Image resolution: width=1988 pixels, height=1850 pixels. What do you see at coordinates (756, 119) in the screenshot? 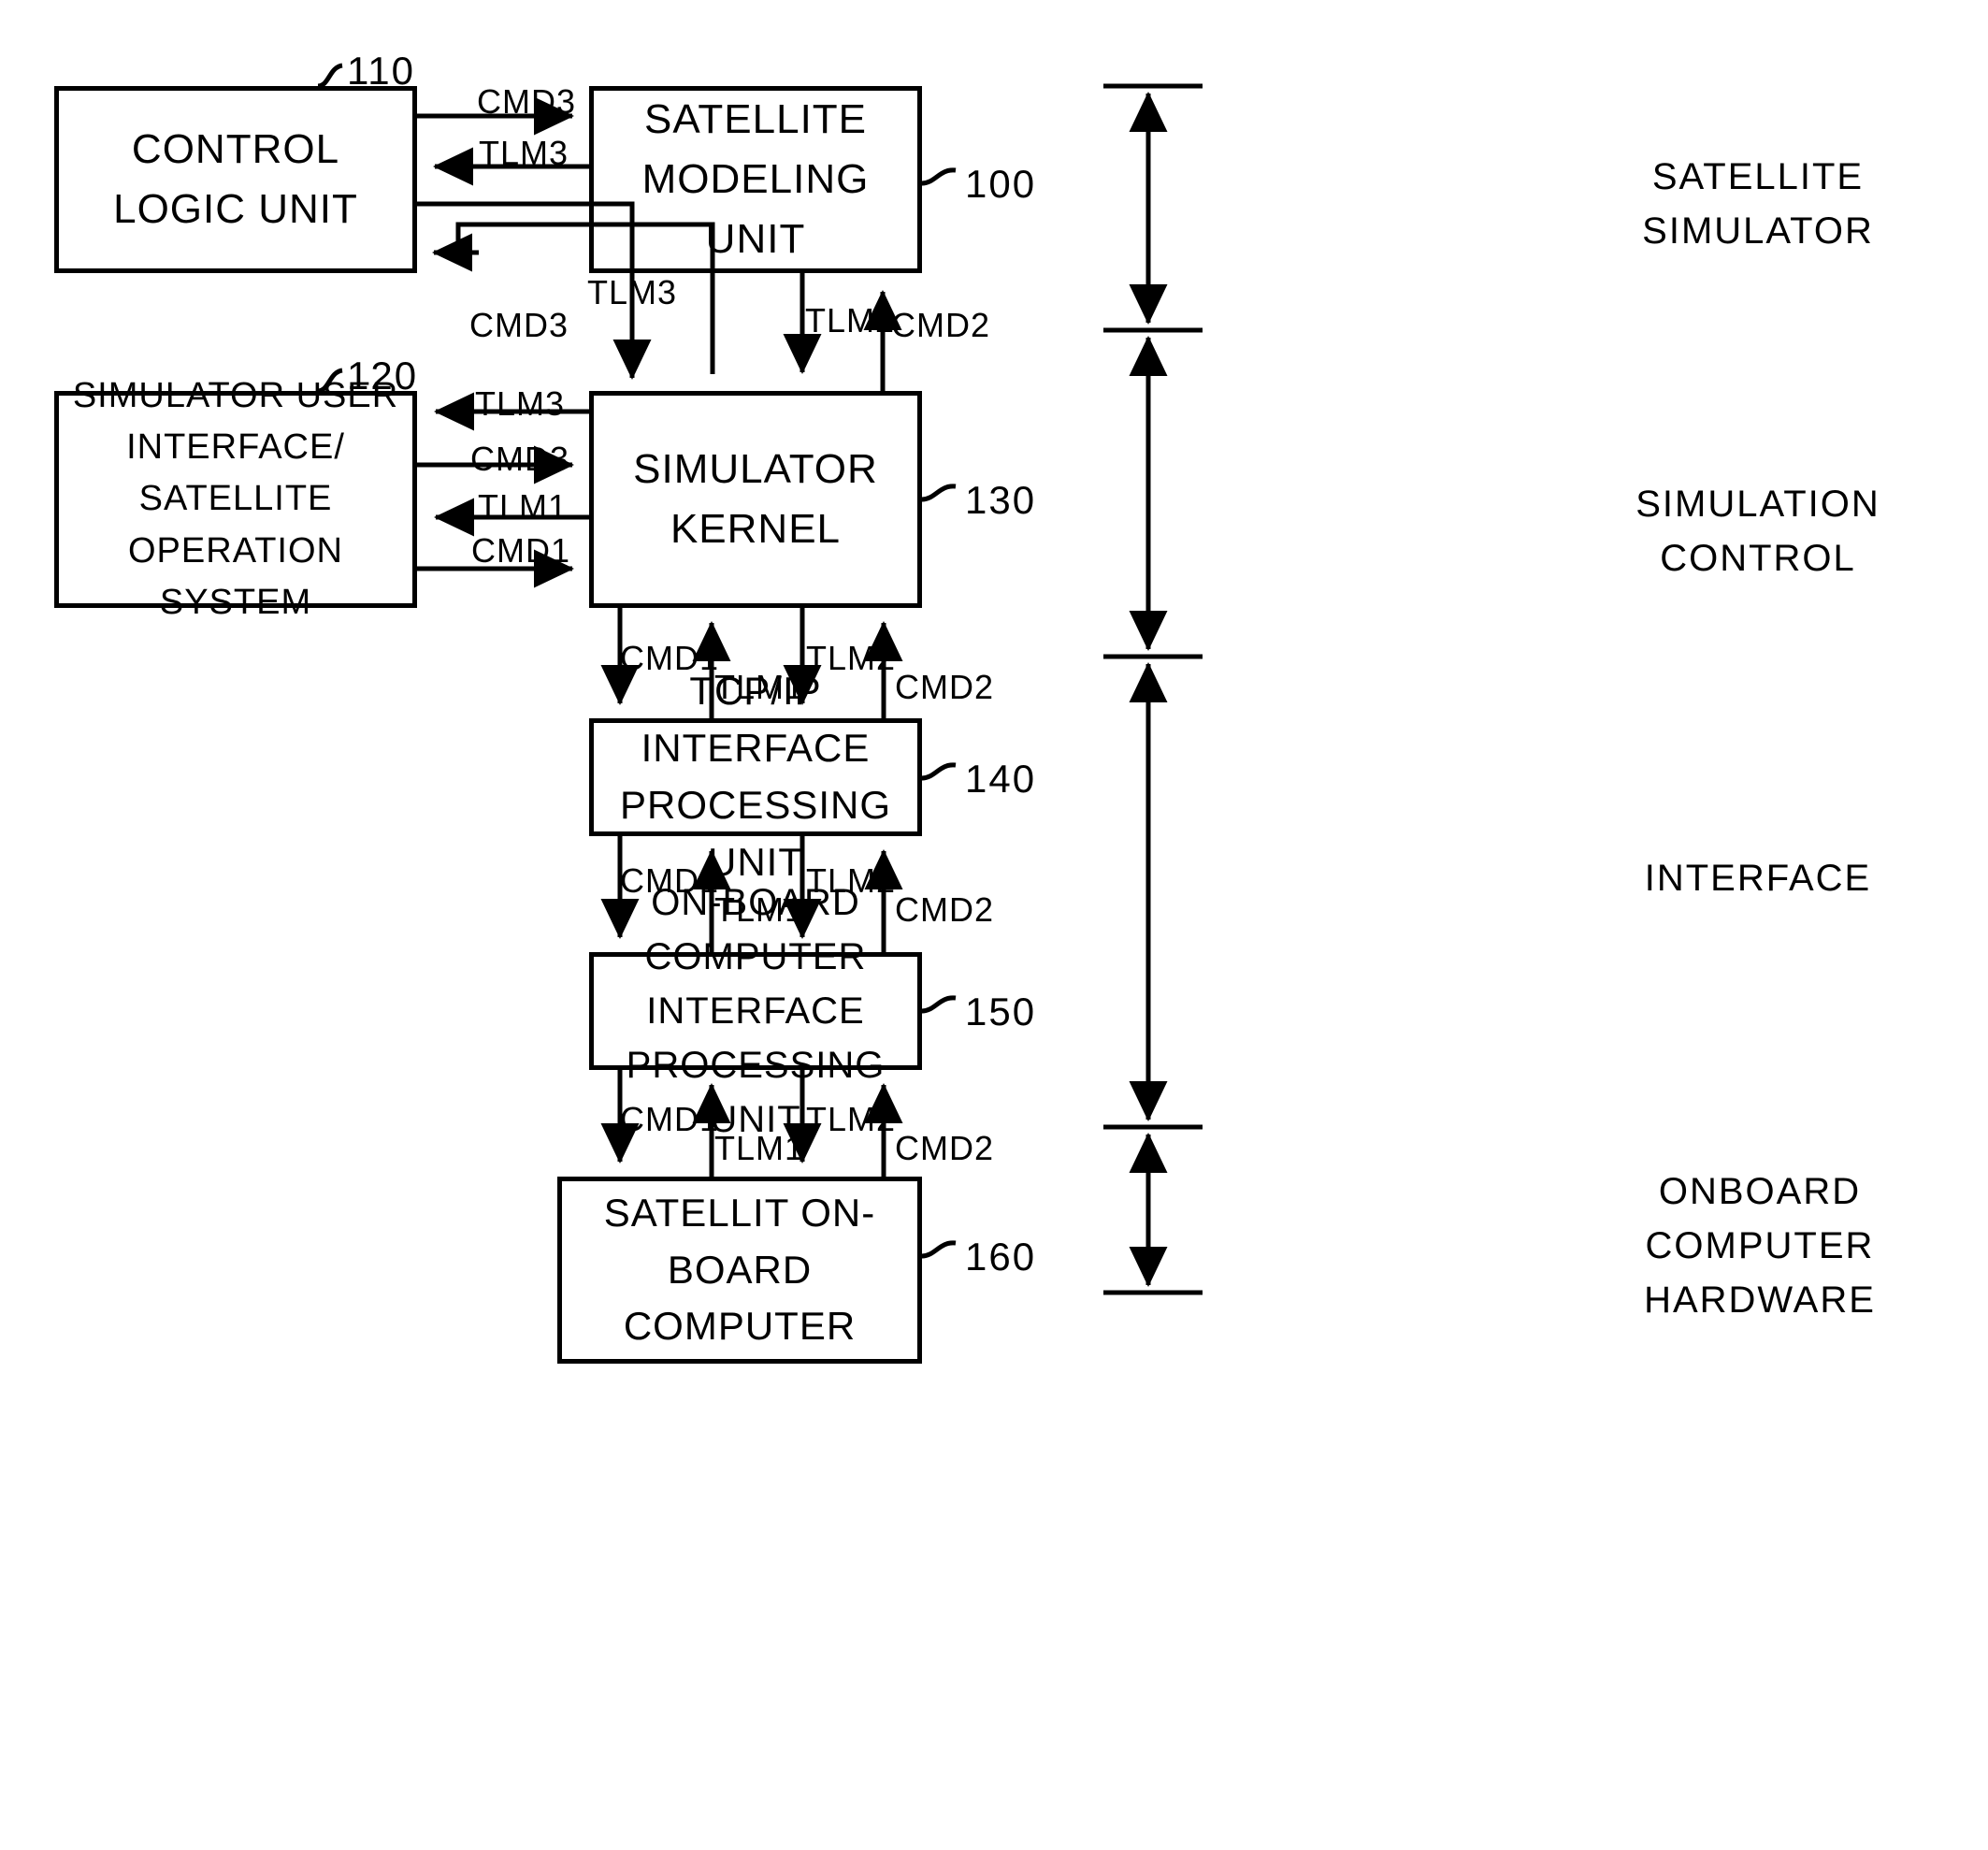
I see `block-label-line: SATELLITE` at bounding box center [756, 119].